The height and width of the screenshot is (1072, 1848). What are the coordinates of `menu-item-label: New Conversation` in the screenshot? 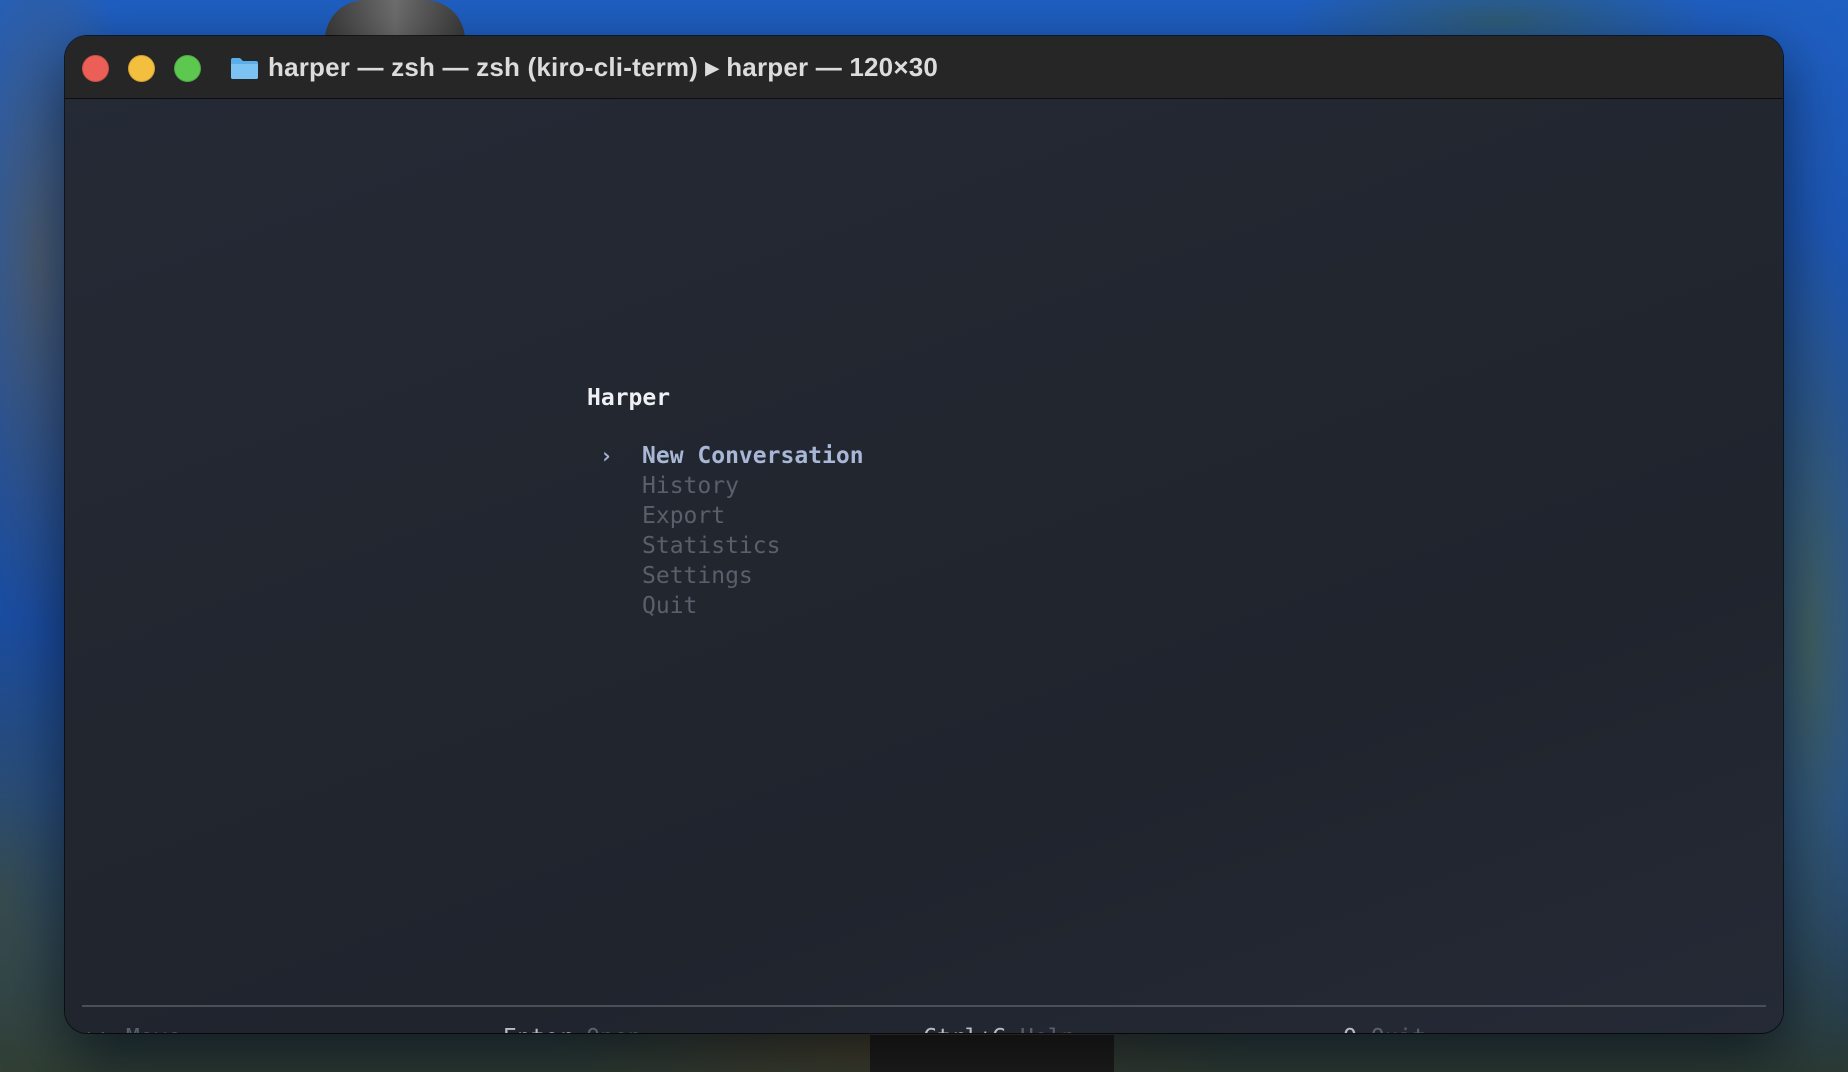 It's located at (753, 456).